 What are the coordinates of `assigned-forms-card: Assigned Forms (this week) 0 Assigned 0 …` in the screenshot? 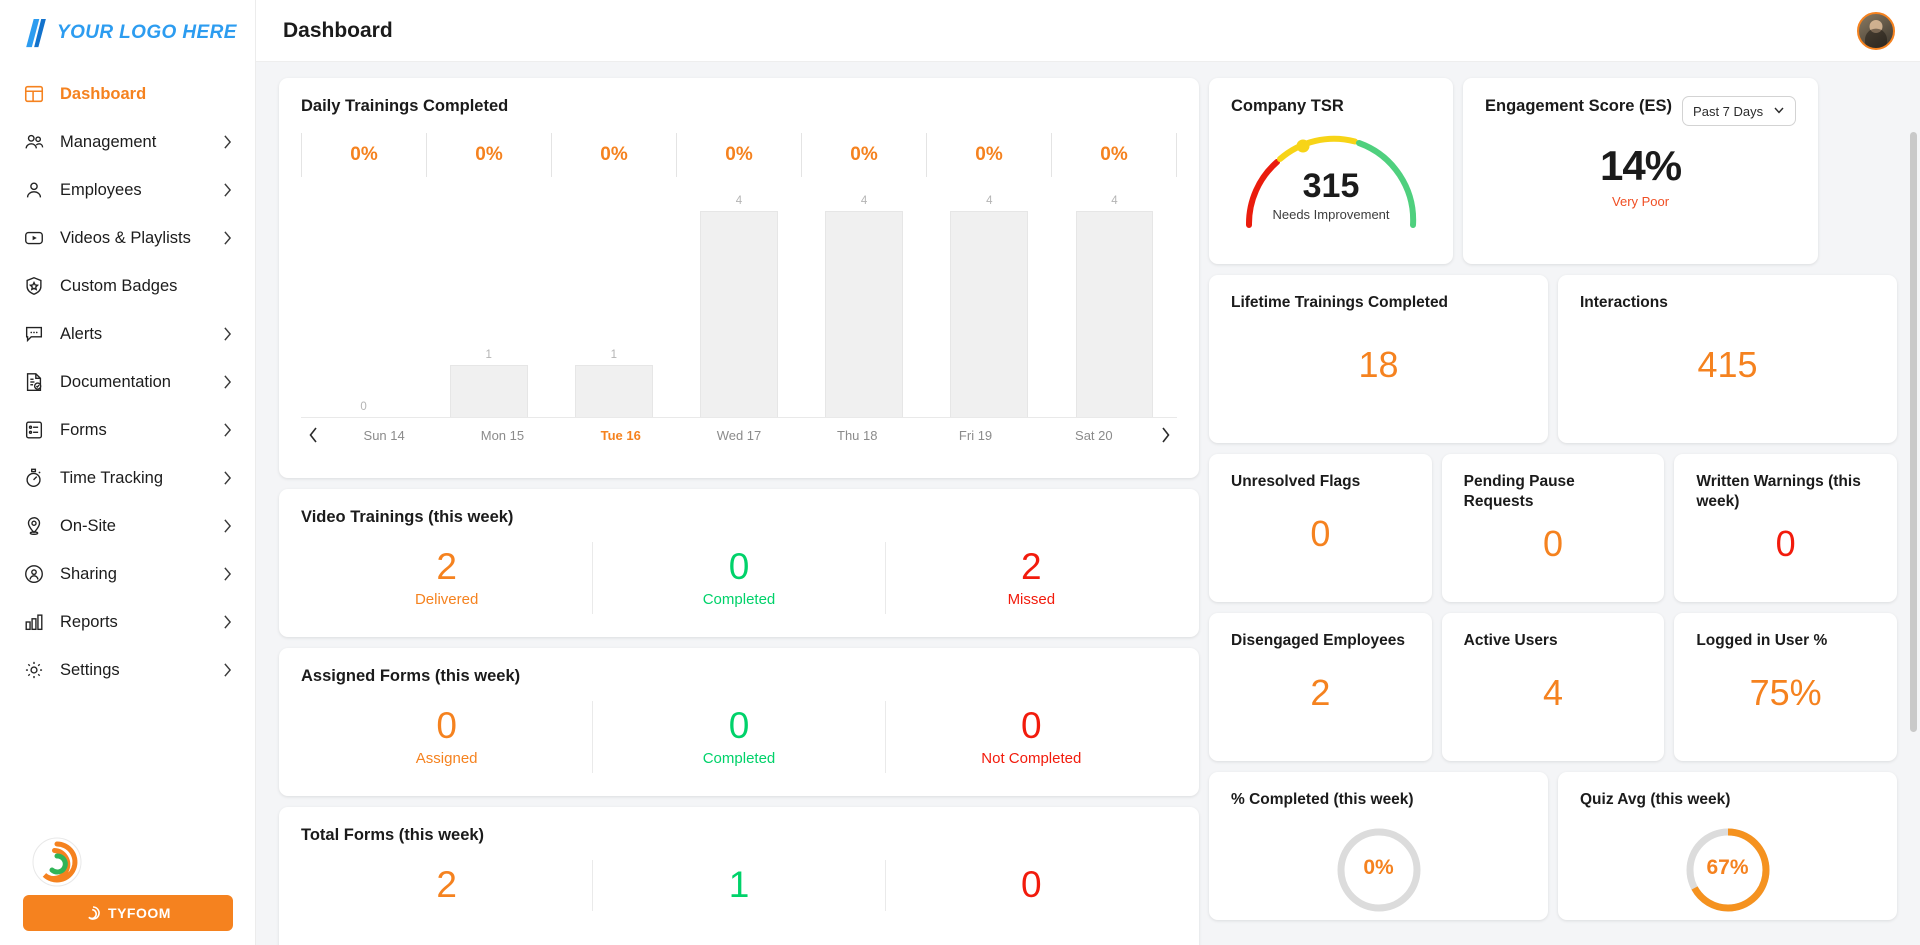 It's located at (739, 722).